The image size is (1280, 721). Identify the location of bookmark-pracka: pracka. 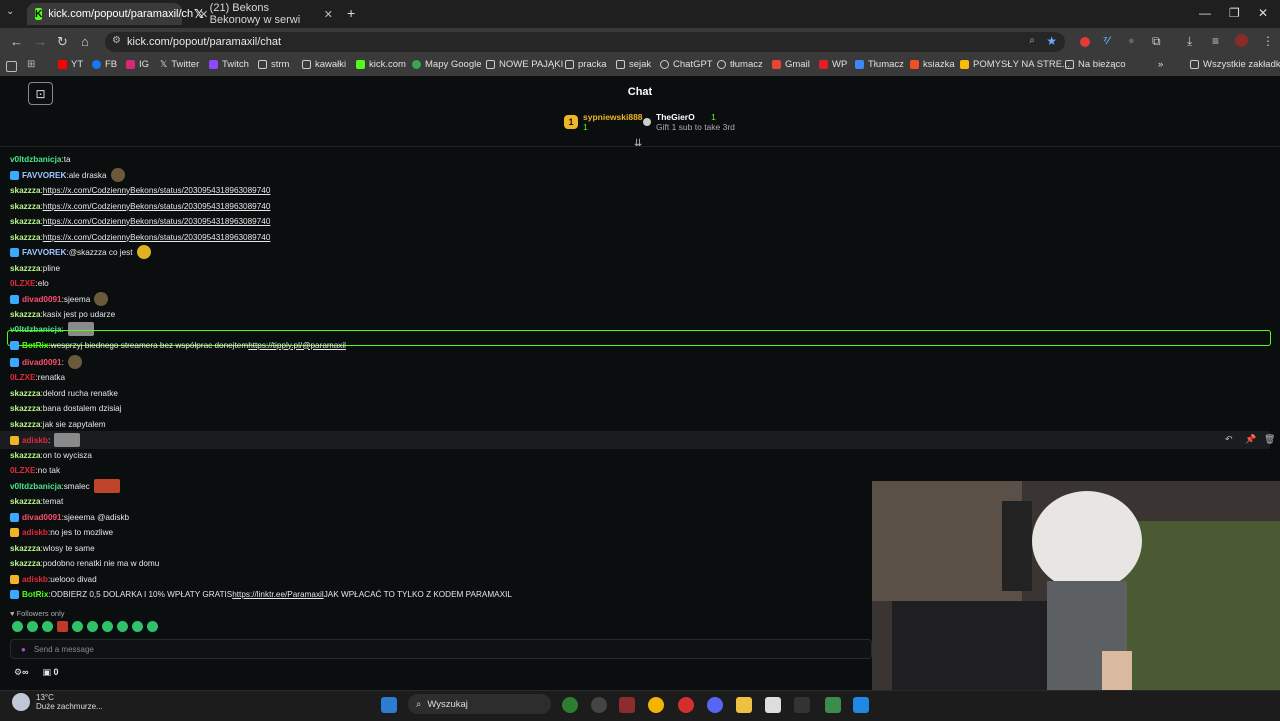
(586, 64).